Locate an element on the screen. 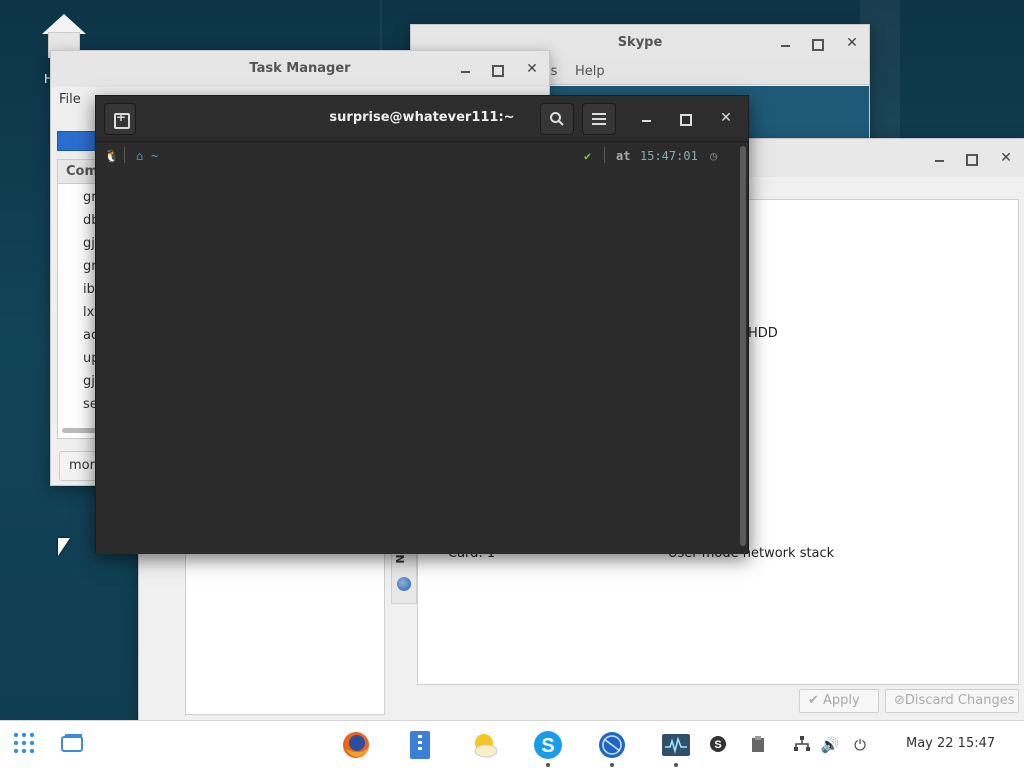 This screenshot has height=768, width=1024. linux-icon: 🐧 is located at coordinates (111, 156).